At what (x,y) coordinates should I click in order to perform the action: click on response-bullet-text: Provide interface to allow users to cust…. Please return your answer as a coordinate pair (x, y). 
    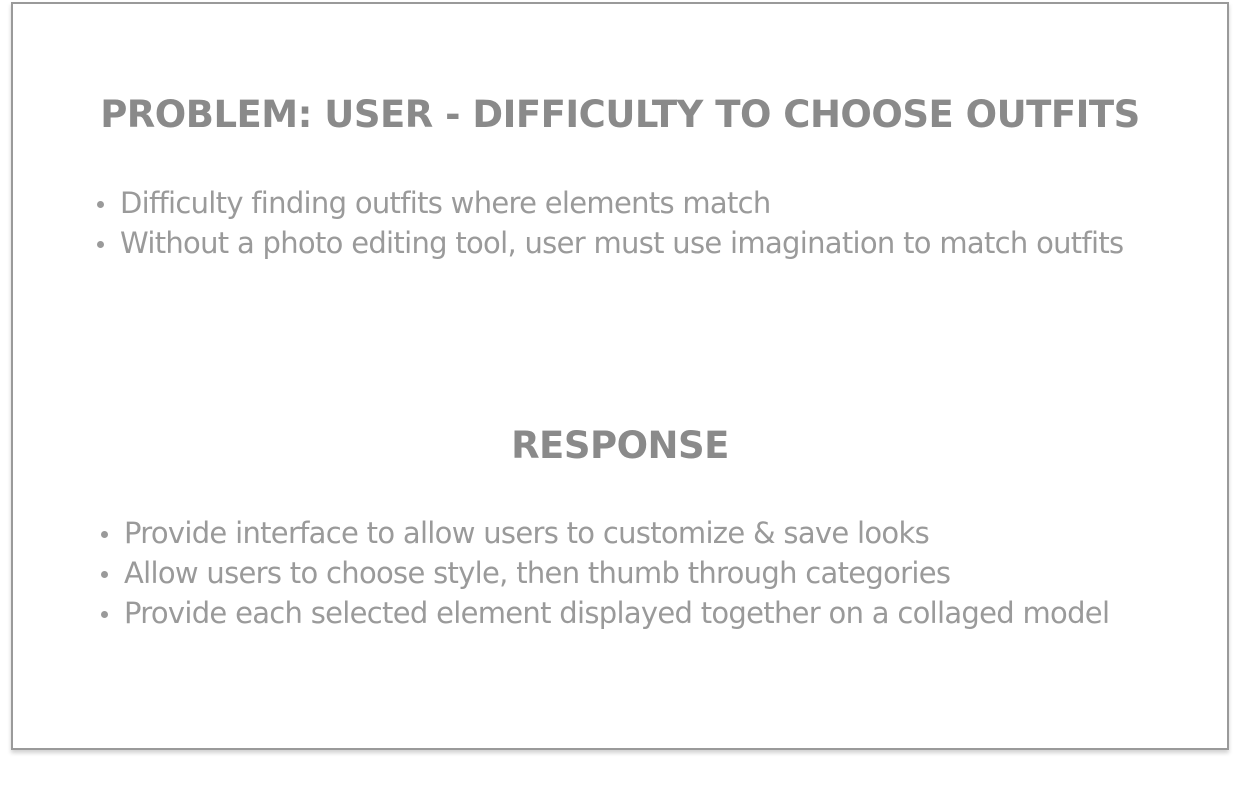
    Looking at the image, I should click on (527, 533).